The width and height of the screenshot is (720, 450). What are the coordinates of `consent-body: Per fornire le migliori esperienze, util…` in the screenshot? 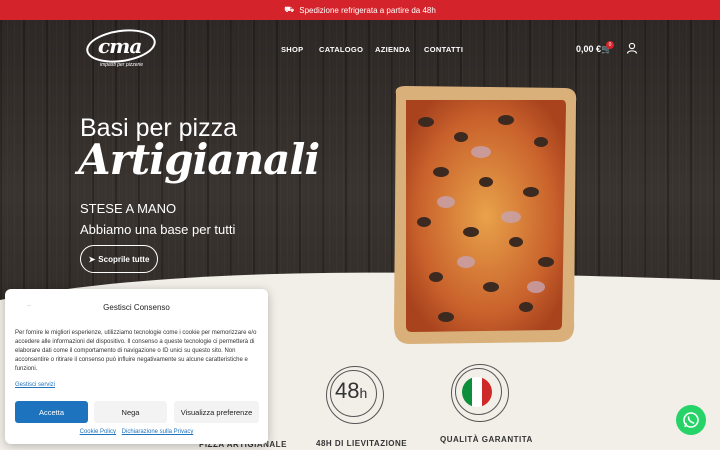 It's located at (136, 351).